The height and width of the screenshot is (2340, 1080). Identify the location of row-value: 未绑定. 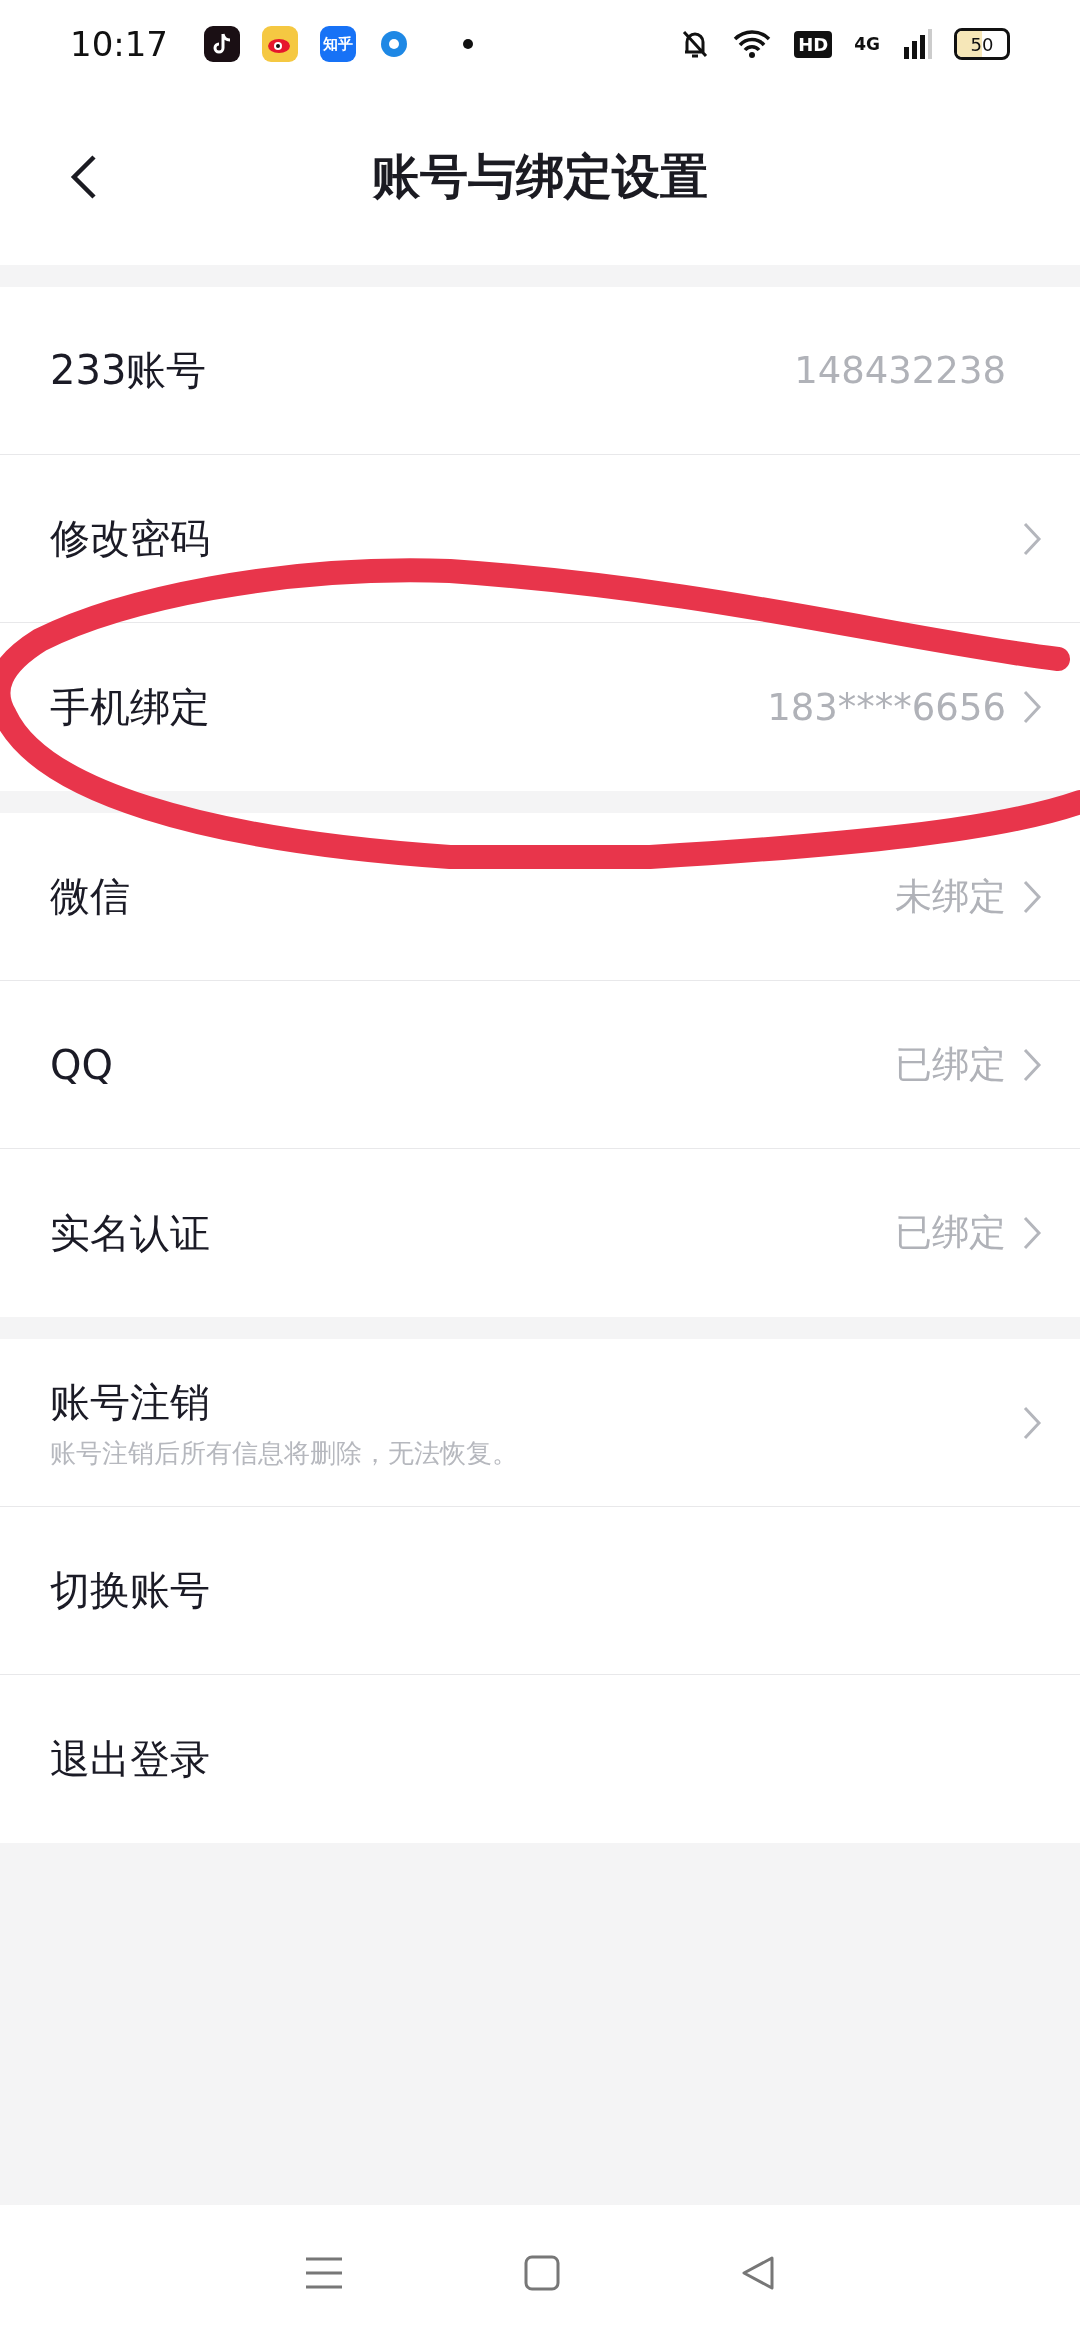
(950, 896).